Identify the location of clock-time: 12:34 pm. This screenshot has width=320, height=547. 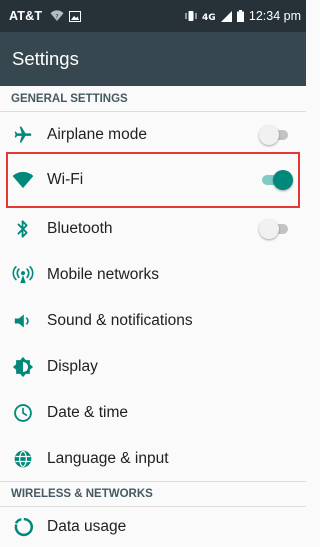
(274, 16).